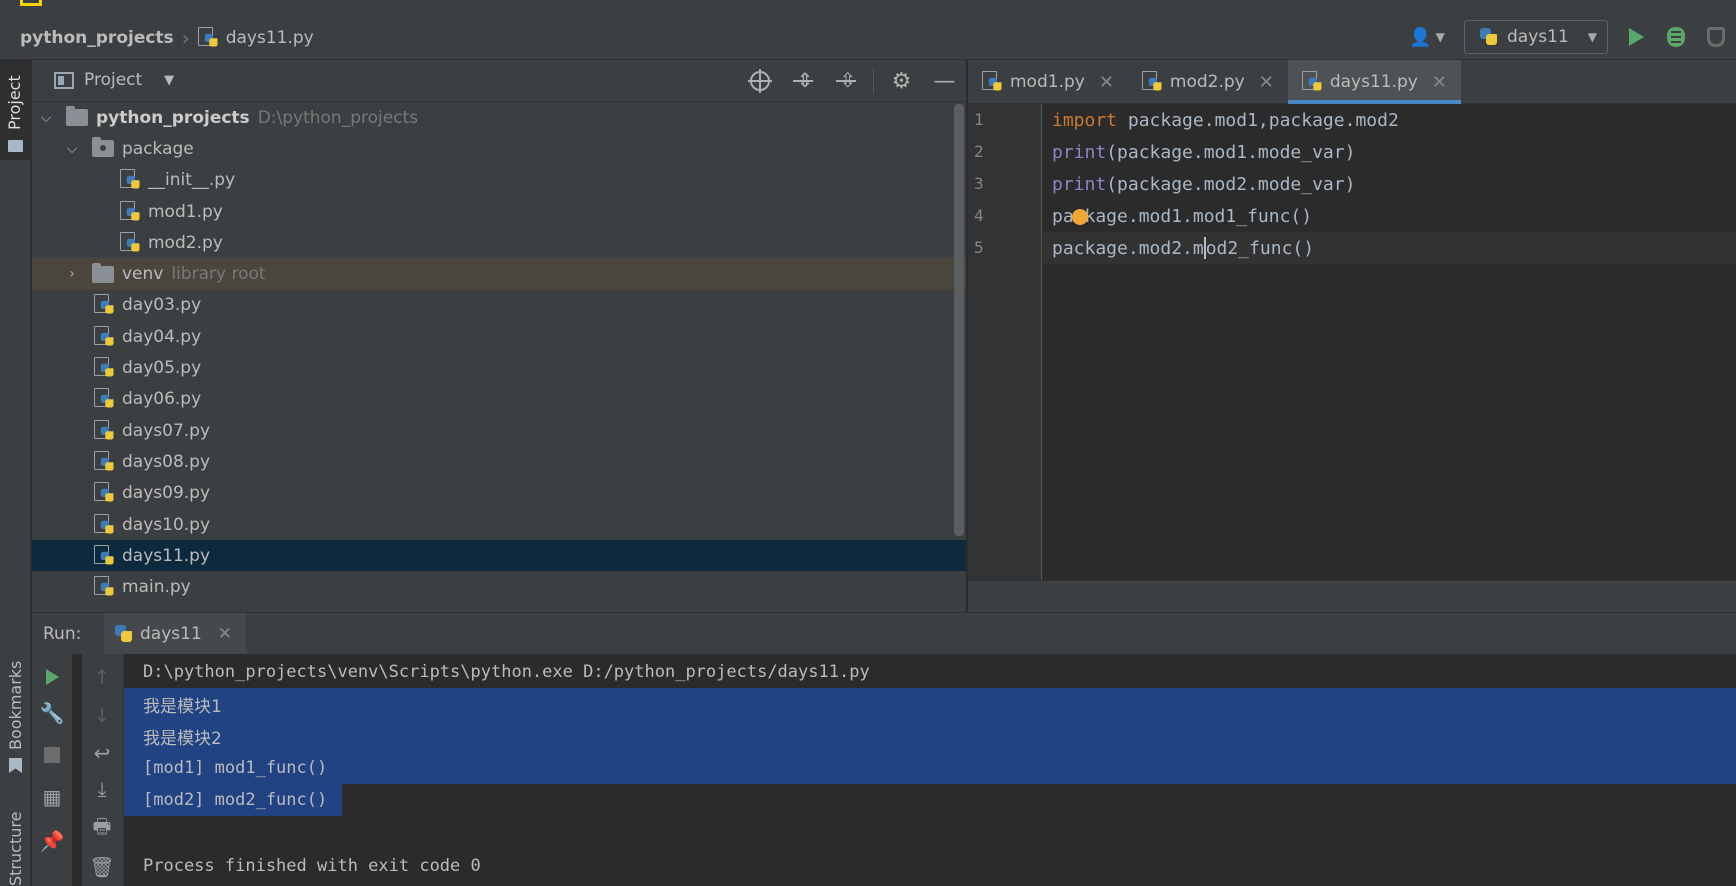 The image size is (1736, 886). I want to click on run-tab-days11: days11 ✕, so click(175, 634).